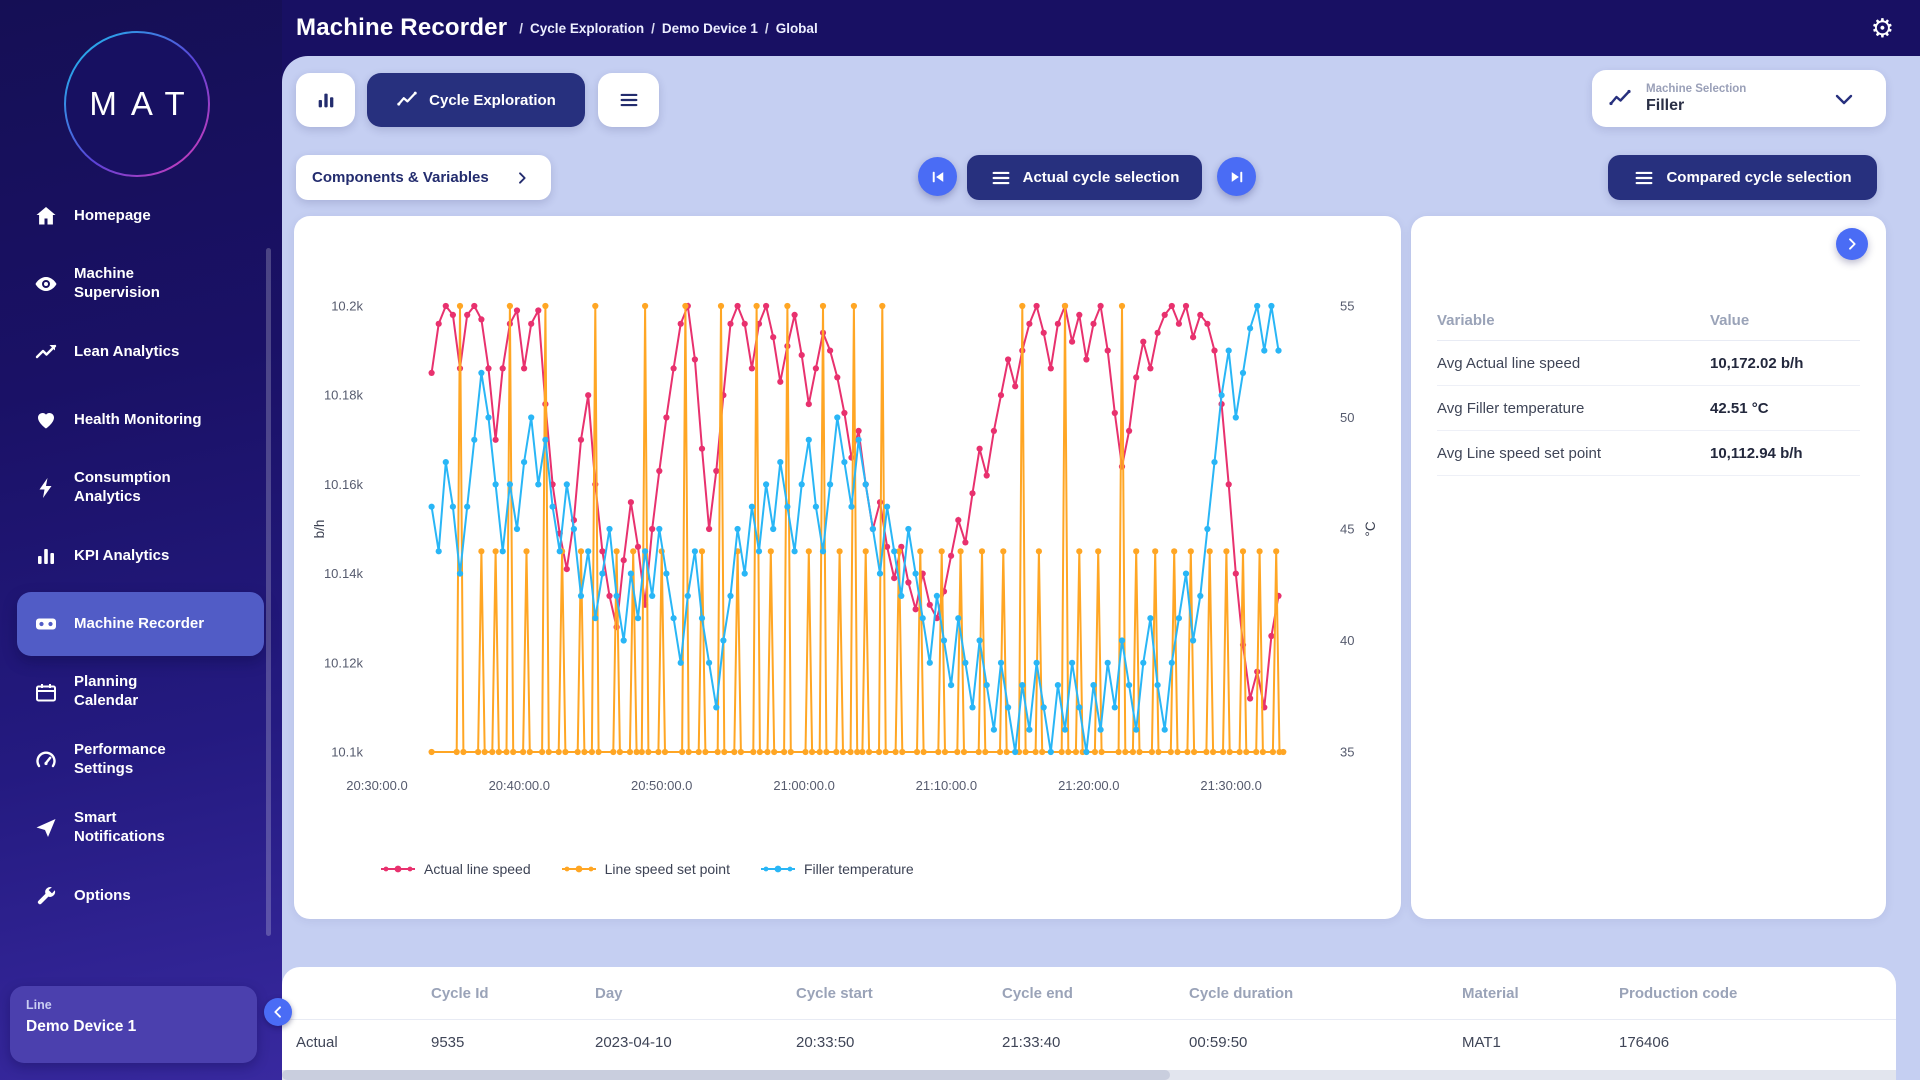  I want to click on sidebar-item-consumption-analytics: Consumption Analytics, so click(140, 488).